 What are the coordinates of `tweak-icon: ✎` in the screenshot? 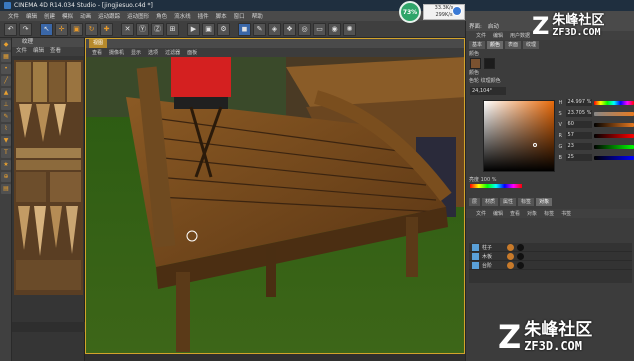 It's located at (6, 117).